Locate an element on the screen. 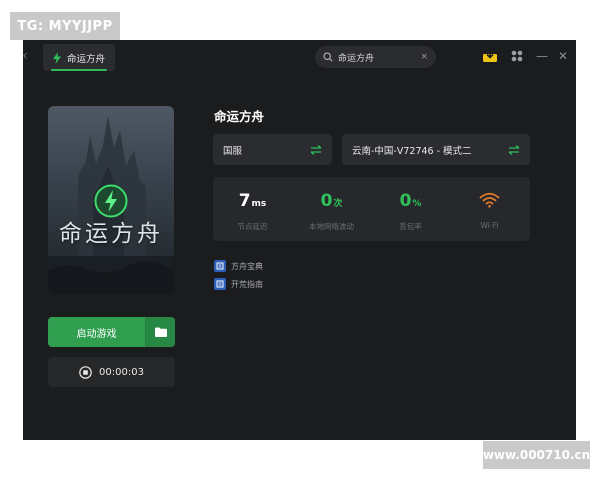 This screenshot has height=480, width=600. clear-search-icon: × is located at coordinates (424, 57).